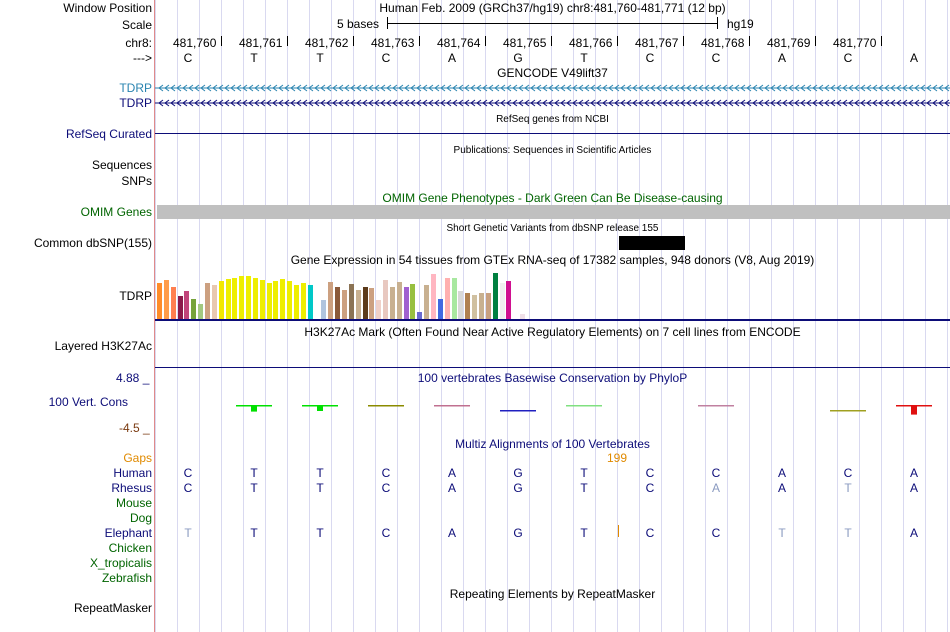 The height and width of the screenshot is (632, 950). I want to click on species-label: Zebrafish, so click(127, 578).